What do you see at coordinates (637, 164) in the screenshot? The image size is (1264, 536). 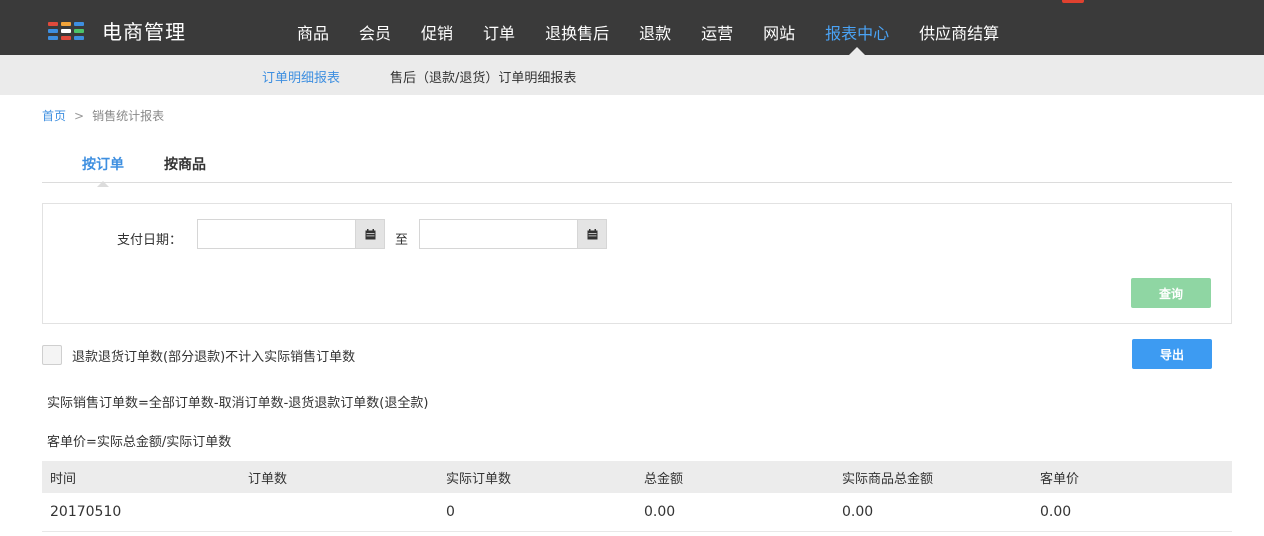 I see `report-tabs: 按订单 按商品` at bounding box center [637, 164].